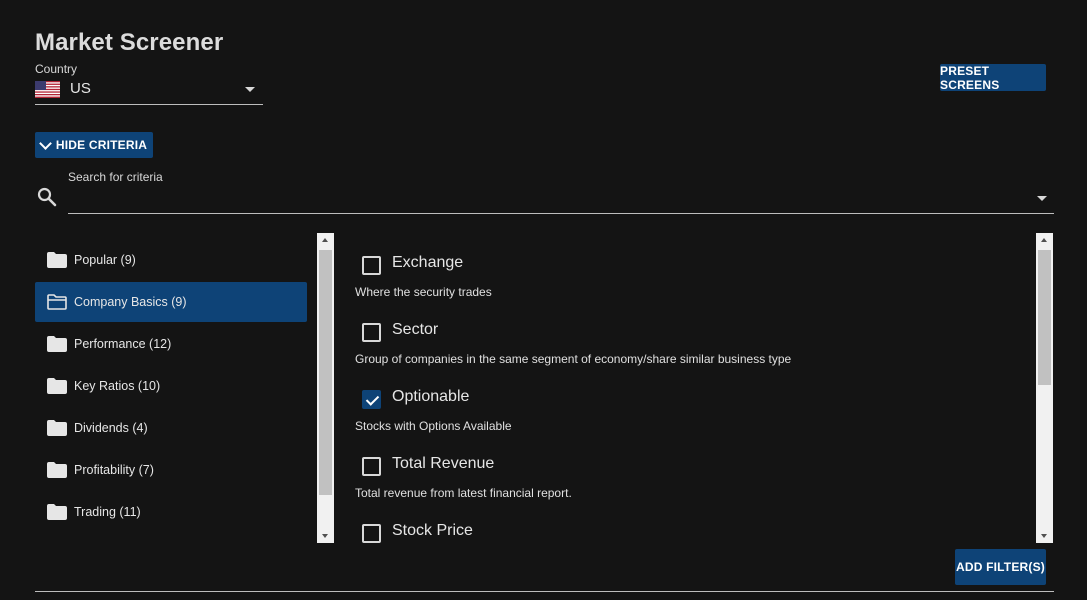 The image size is (1087, 600). Describe the element at coordinates (47, 89) in the screenshot. I see `us-flag-icon` at that location.